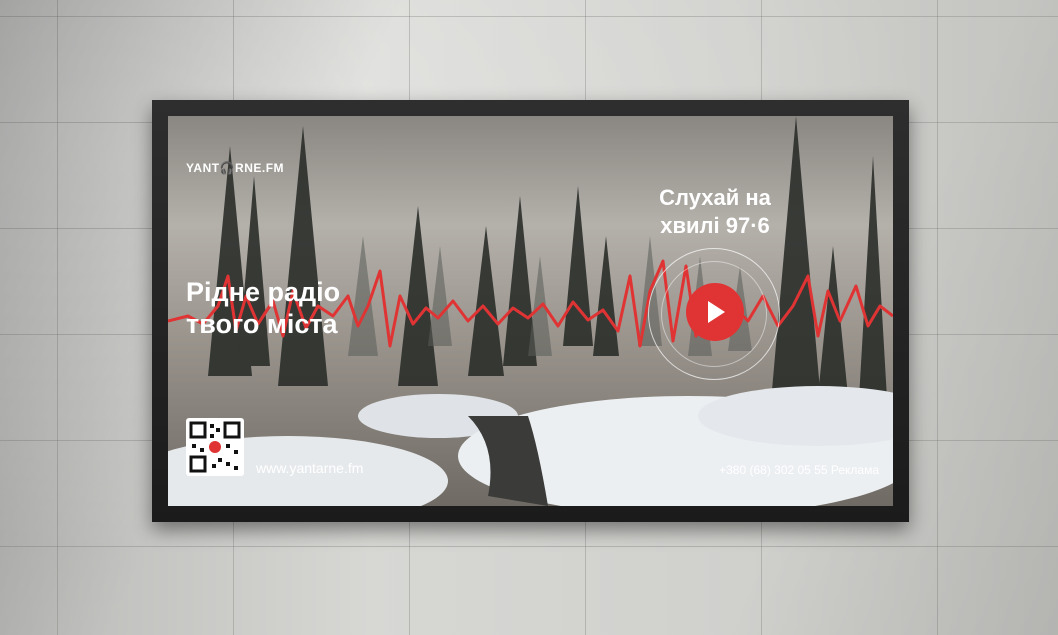  What do you see at coordinates (263, 308) in the screenshot?
I see `headline: Рідне радіо твого міста` at bounding box center [263, 308].